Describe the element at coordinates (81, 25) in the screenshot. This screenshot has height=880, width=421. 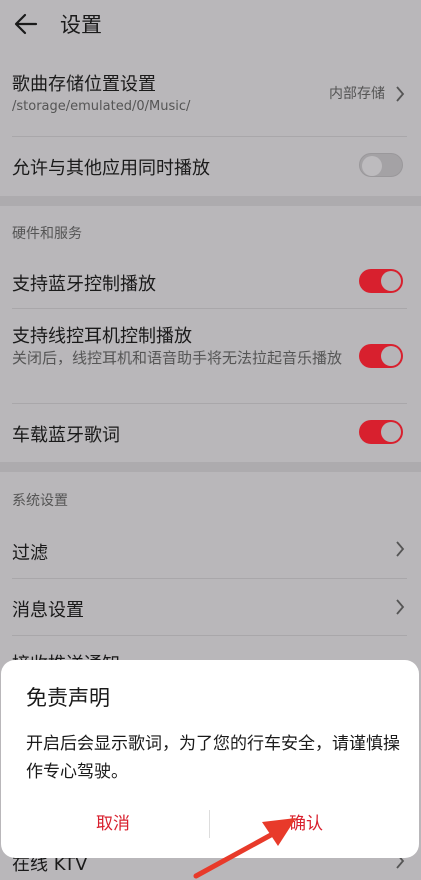
I see `page-title: 设置` at that location.